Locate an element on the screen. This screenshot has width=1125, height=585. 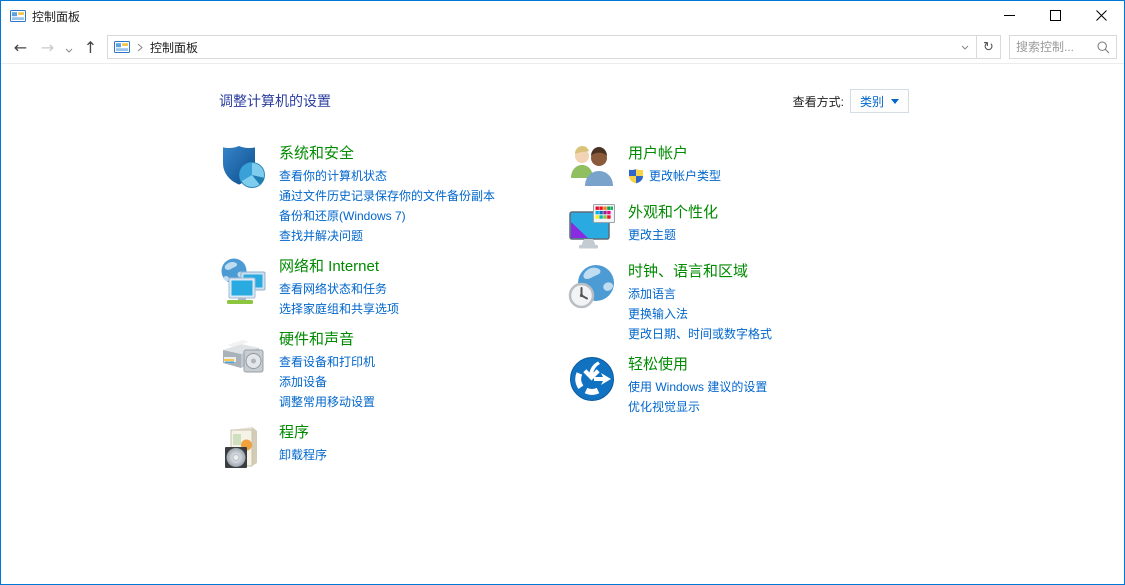
task-link-label: 使用 Windows 建议的设置 is located at coordinates (698, 387).